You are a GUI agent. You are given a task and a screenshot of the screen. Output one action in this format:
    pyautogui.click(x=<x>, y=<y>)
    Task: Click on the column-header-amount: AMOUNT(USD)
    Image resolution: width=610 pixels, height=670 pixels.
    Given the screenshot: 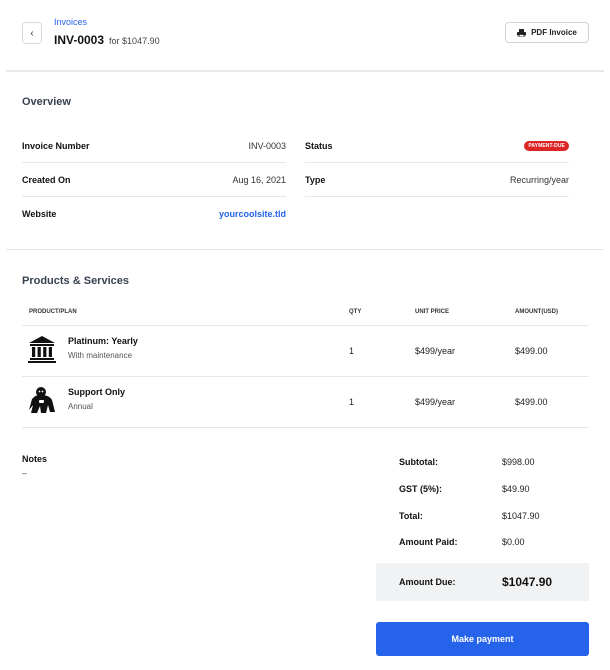 What is the action you would take?
    pyautogui.click(x=536, y=312)
    